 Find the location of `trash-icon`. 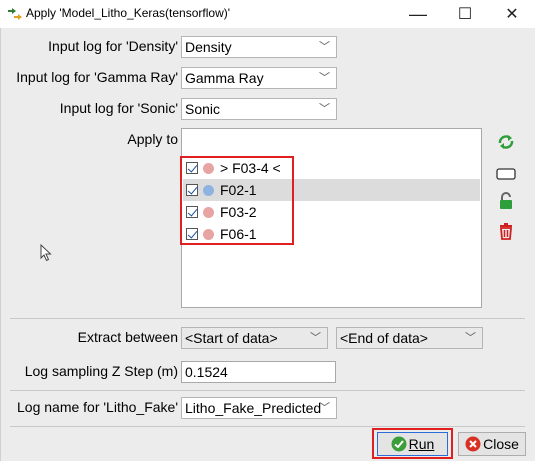

trash-icon is located at coordinates (506, 231).